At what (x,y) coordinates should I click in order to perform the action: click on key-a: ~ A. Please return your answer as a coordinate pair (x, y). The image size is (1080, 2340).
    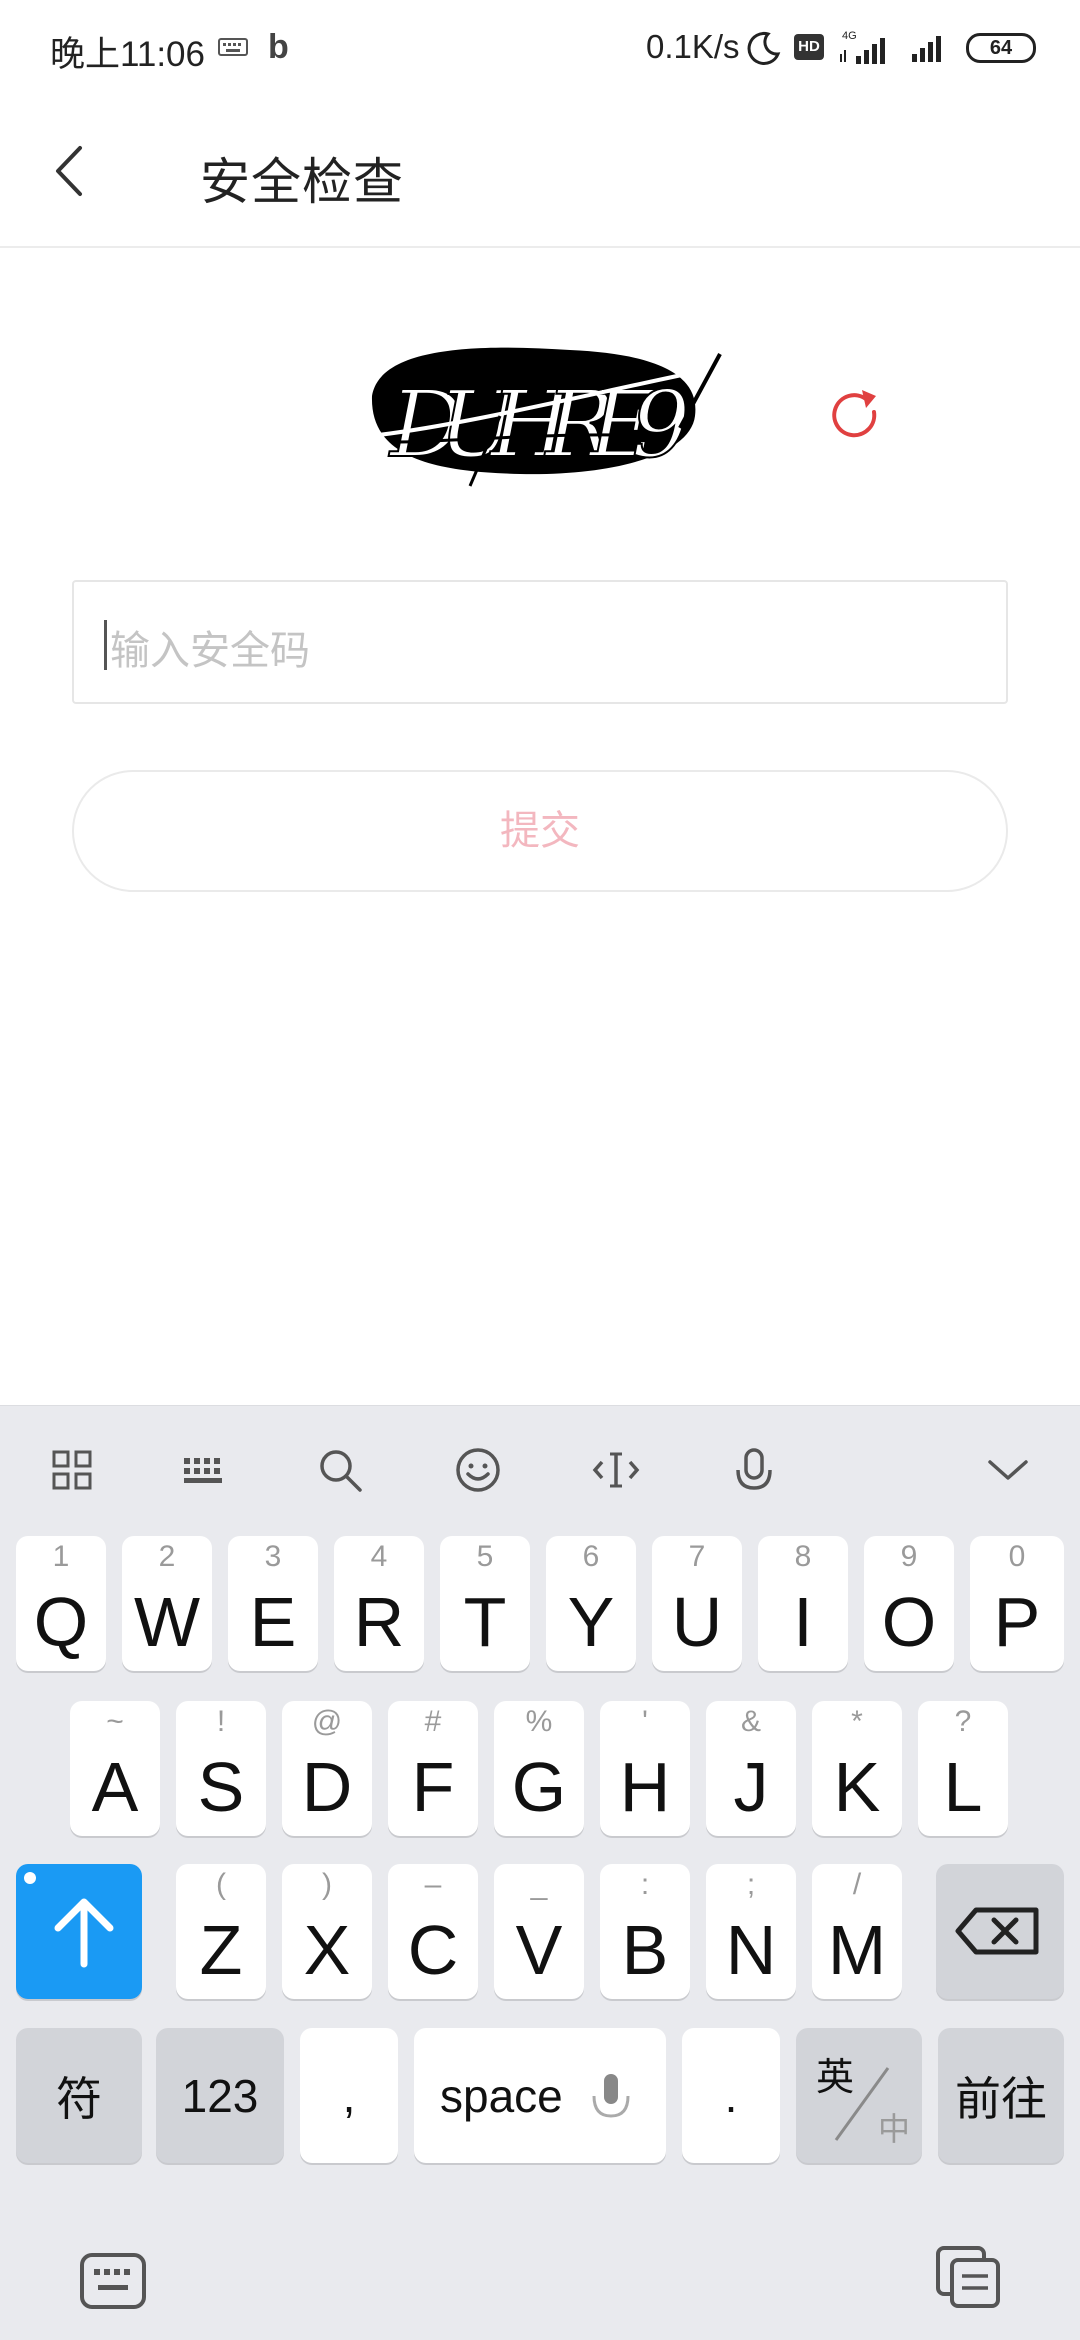
    Looking at the image, I should click on (115, 1768).